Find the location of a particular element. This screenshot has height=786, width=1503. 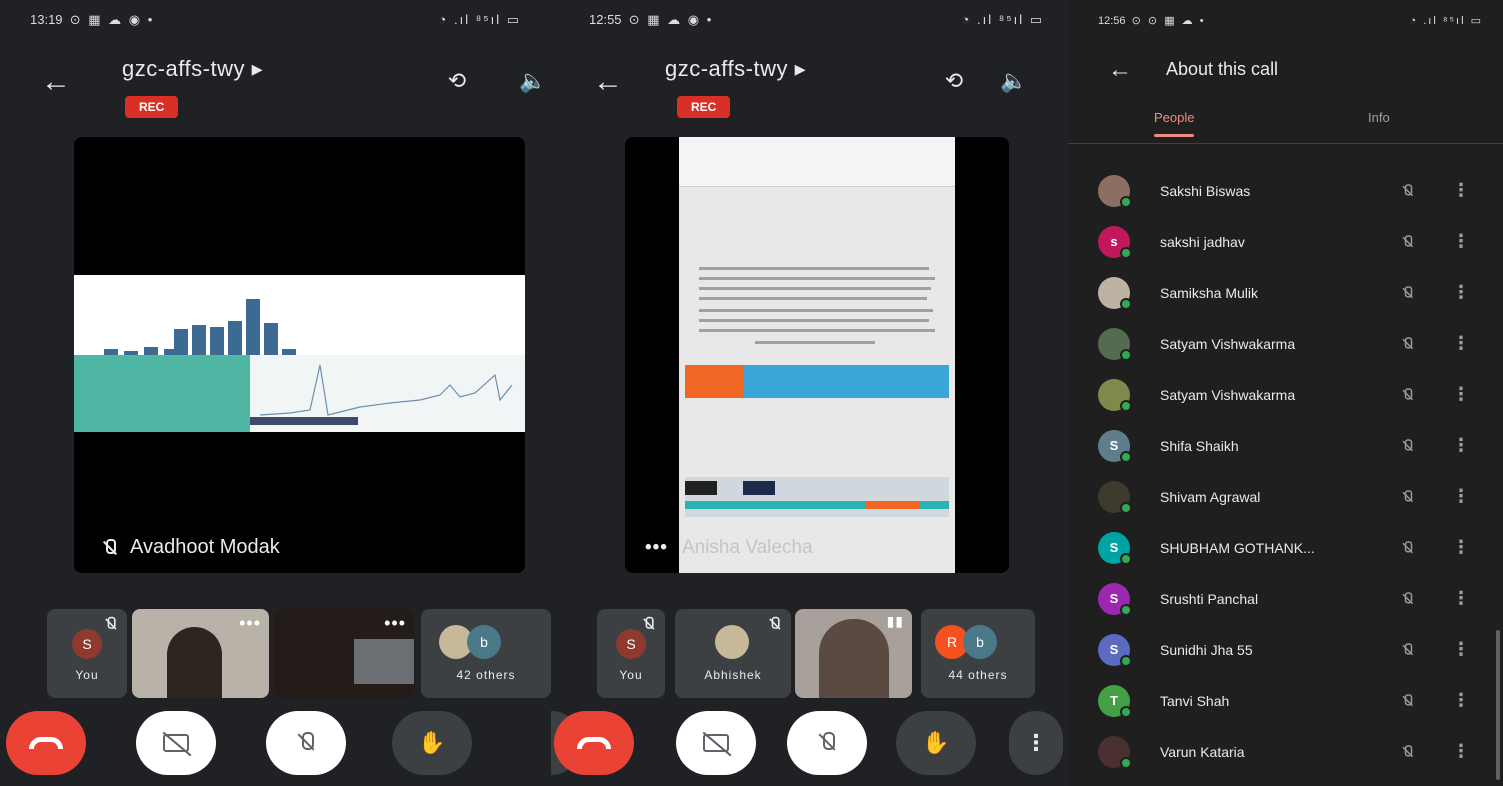

page-title: About this call is located at coordinates (1222, 69).